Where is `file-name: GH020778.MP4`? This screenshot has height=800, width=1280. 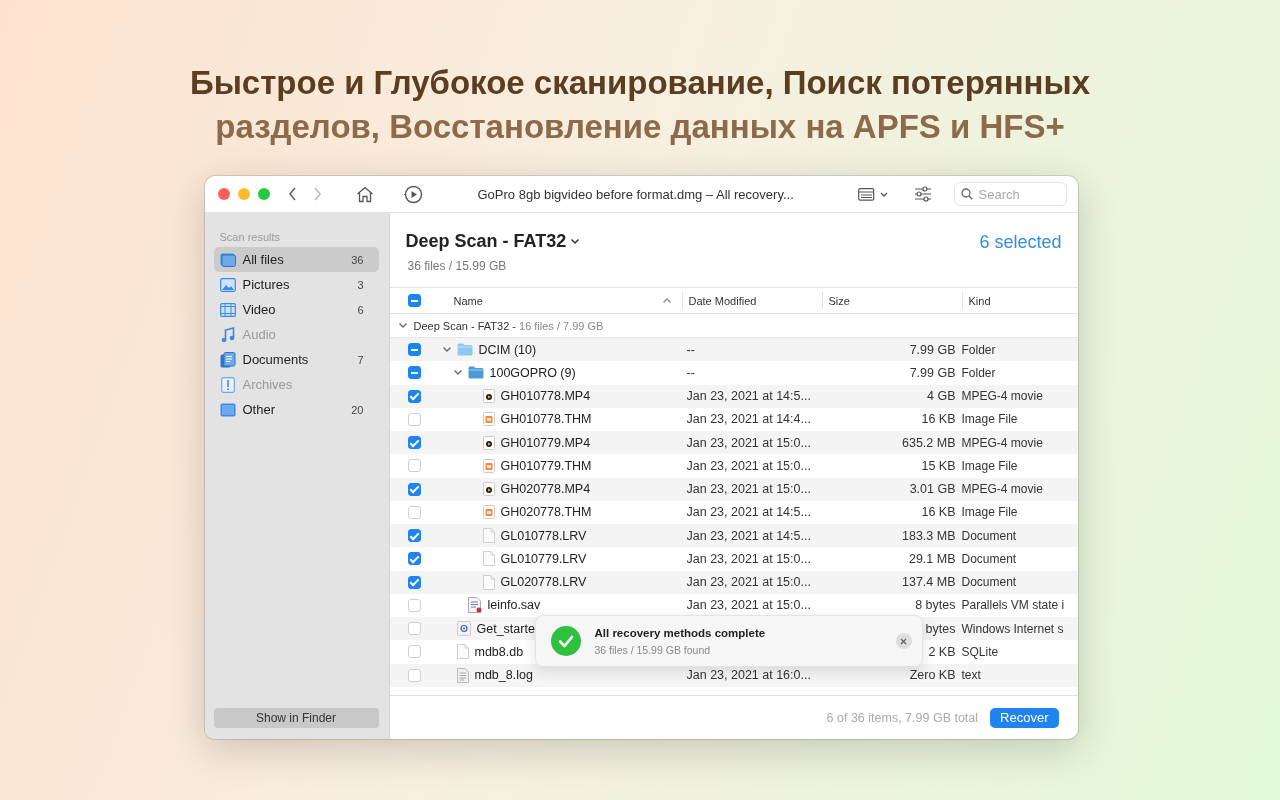
file-name: GH020778.MP4 is located at coordinates (545, 489).